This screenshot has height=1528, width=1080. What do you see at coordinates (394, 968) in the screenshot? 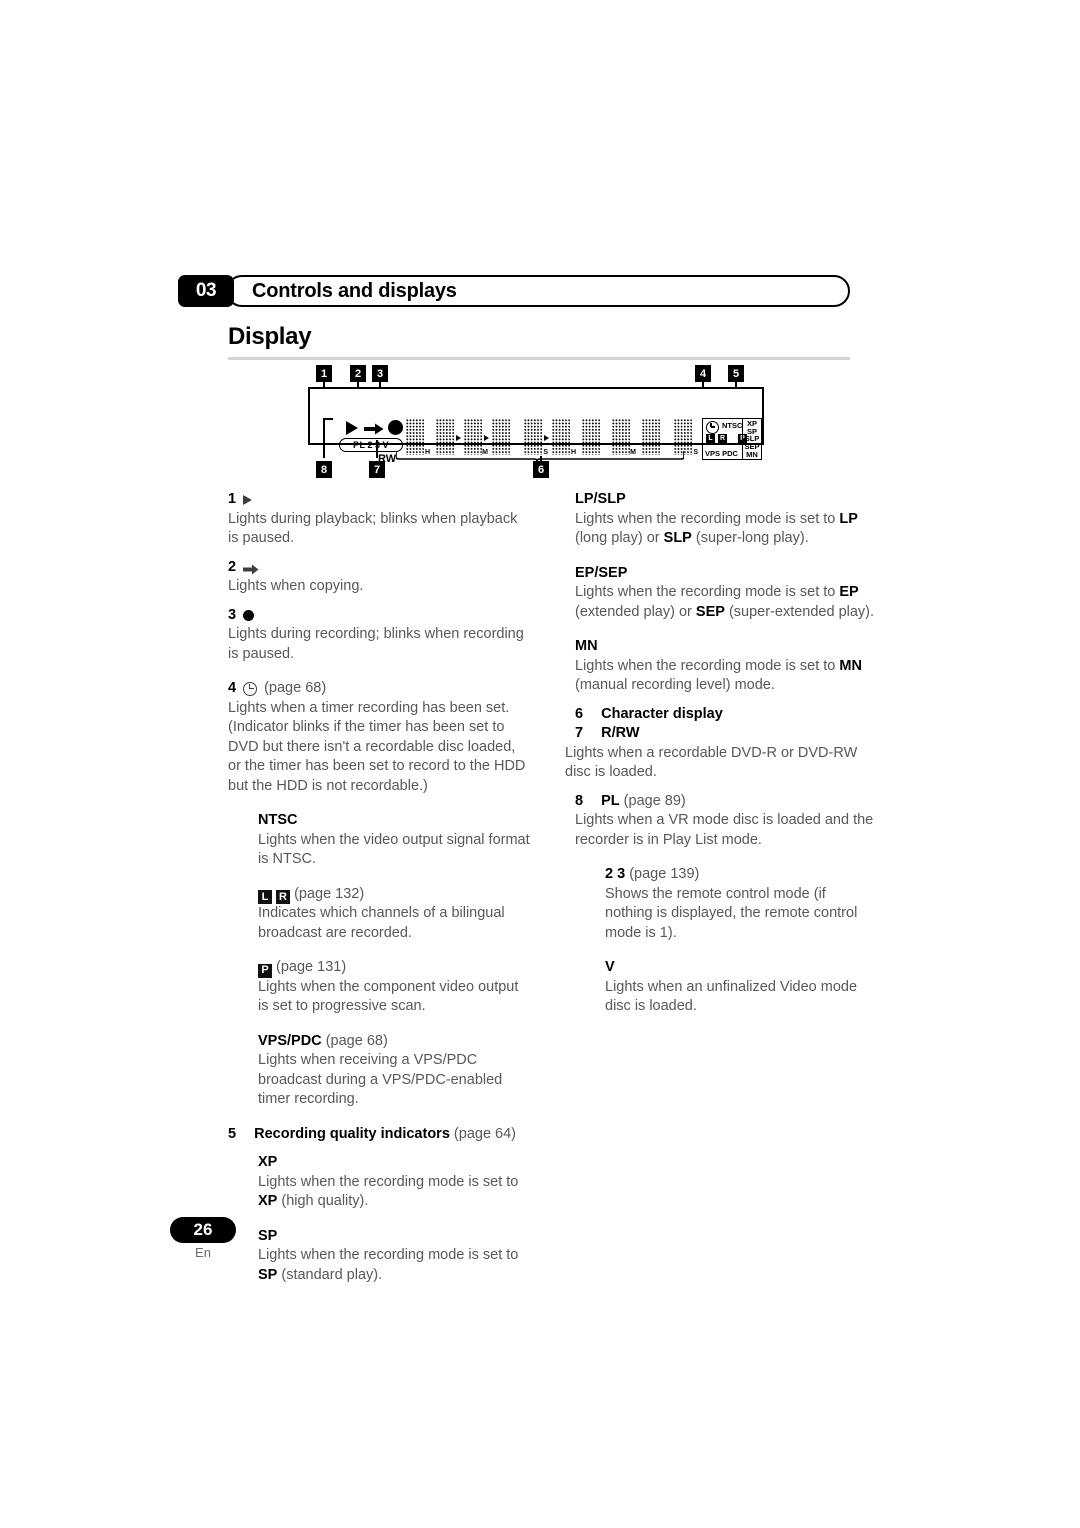
I see `subitem-progressive-heading: P (page 131)` at bounding box center [394, 968].